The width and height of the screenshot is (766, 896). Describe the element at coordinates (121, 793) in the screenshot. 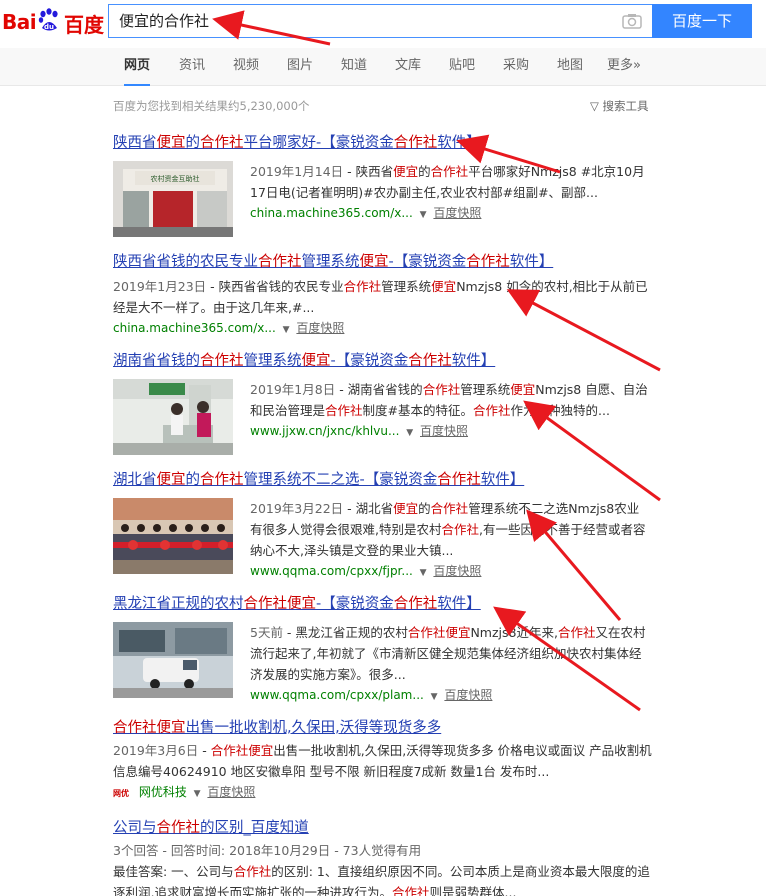

I see `source-logo: 网优` at that location.